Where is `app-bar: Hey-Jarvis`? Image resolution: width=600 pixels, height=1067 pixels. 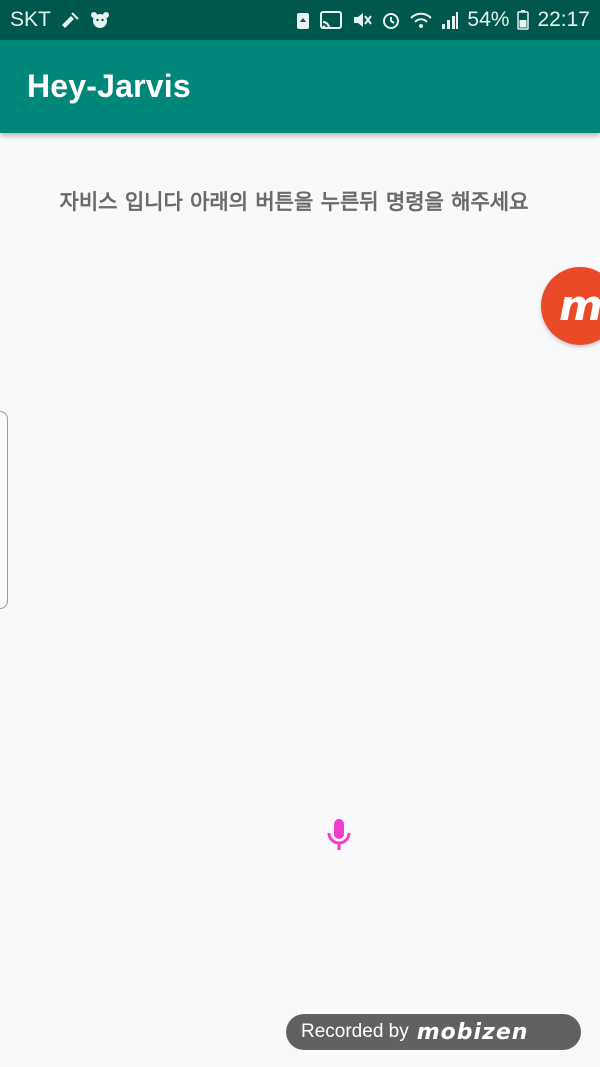
app-bar: Hey-Jarvis is located at coordinates (300, 86).